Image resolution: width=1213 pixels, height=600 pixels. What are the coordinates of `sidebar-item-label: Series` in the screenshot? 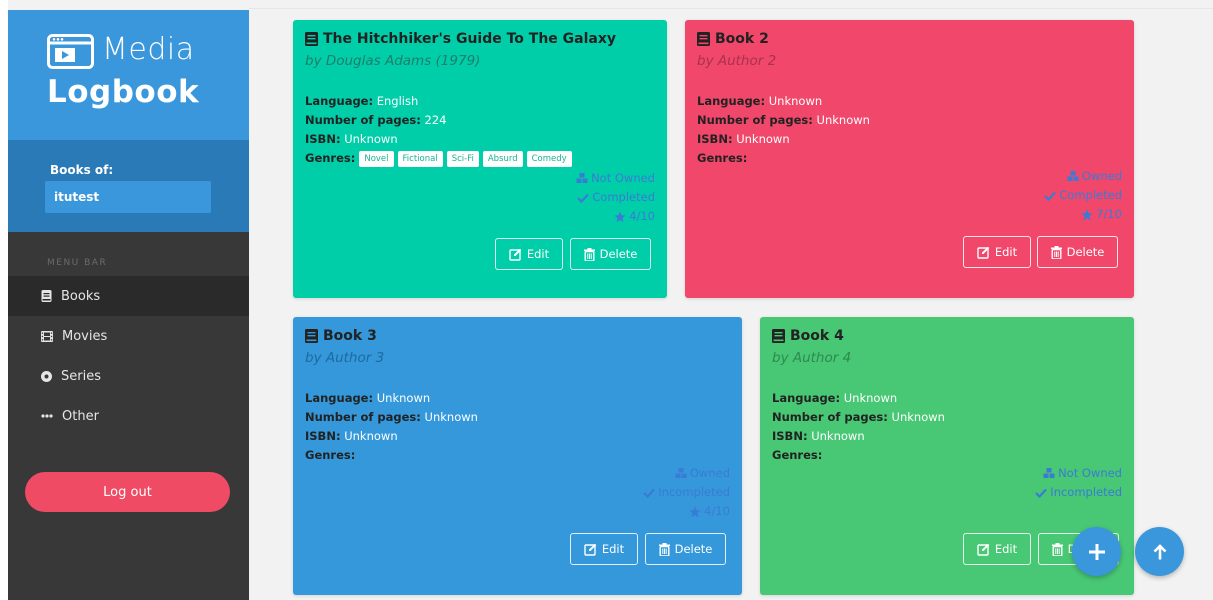 It's located at (81, 376).